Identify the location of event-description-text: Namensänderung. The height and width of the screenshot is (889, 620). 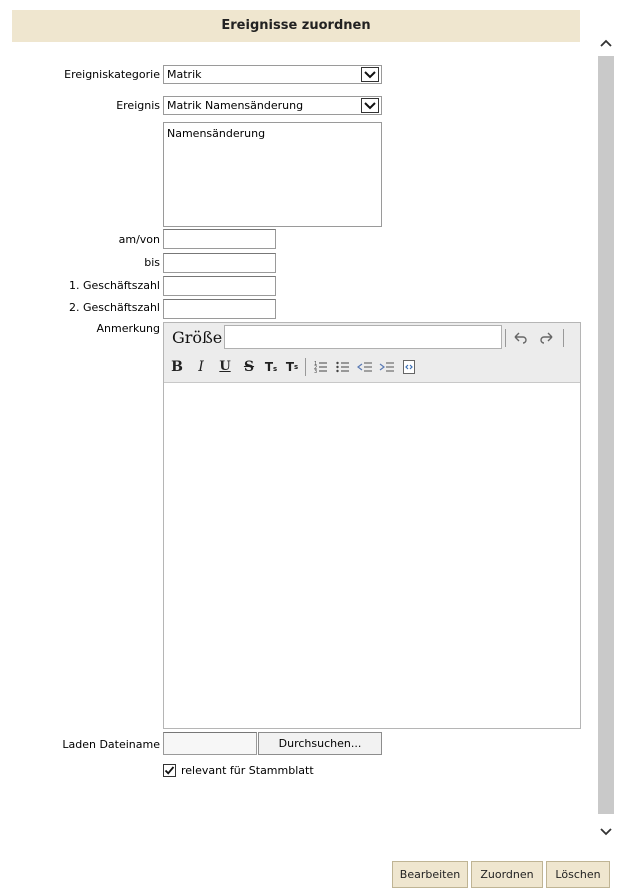
(216, 133).